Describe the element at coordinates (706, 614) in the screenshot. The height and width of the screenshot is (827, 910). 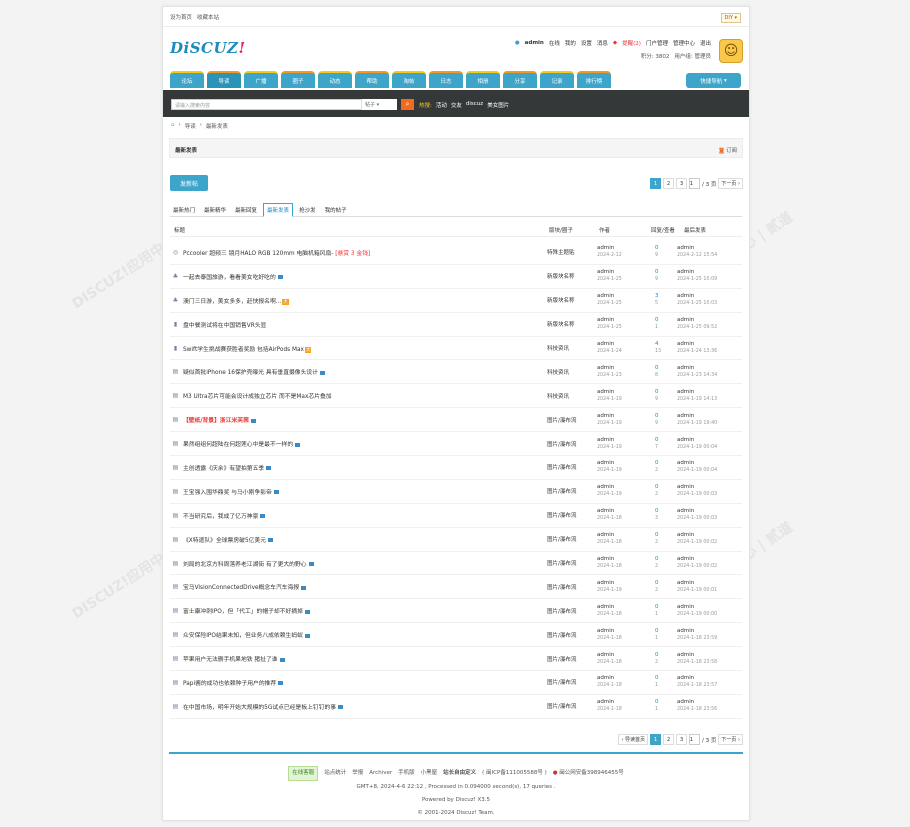
I see `last-post-date: 2024-1-19 00:00` at that location.